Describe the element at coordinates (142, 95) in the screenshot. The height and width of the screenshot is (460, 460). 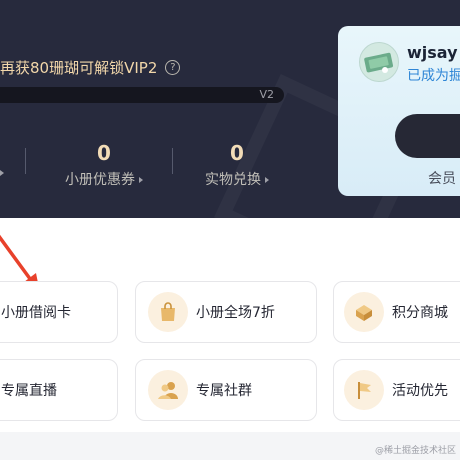
I see `vip-progress-bar: V2` at that location.